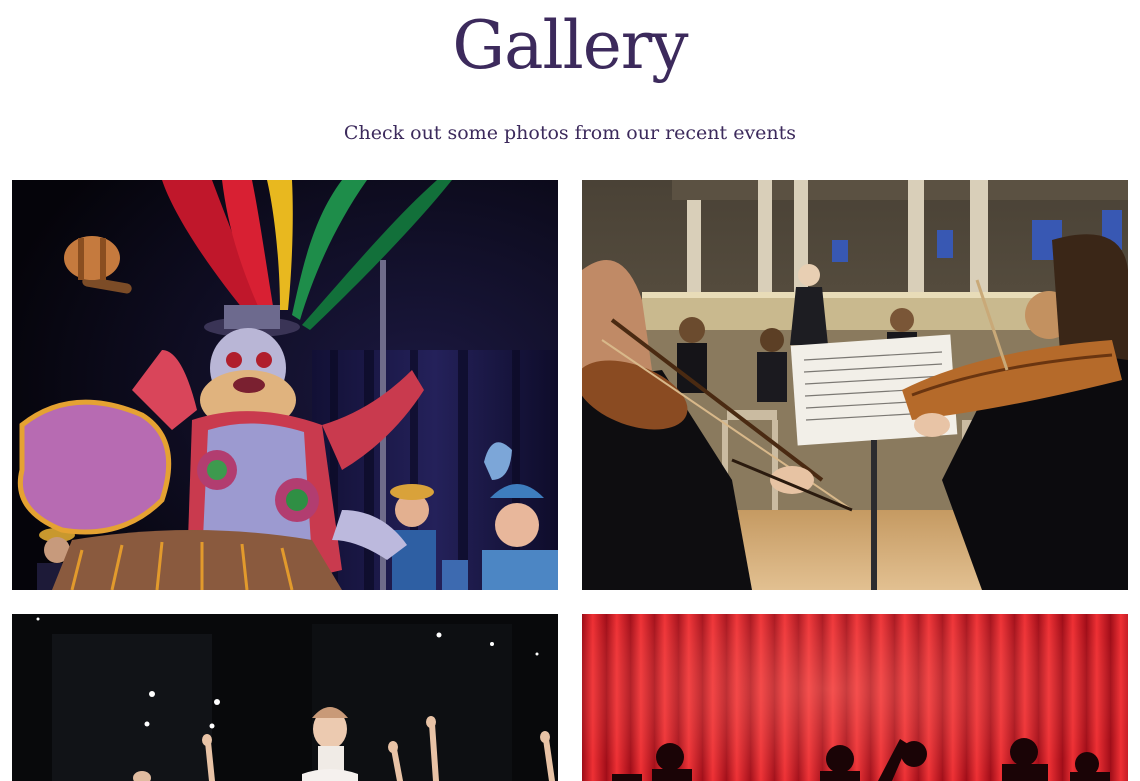  I want to click on ballet-dancers-photo, so click(285, 697).